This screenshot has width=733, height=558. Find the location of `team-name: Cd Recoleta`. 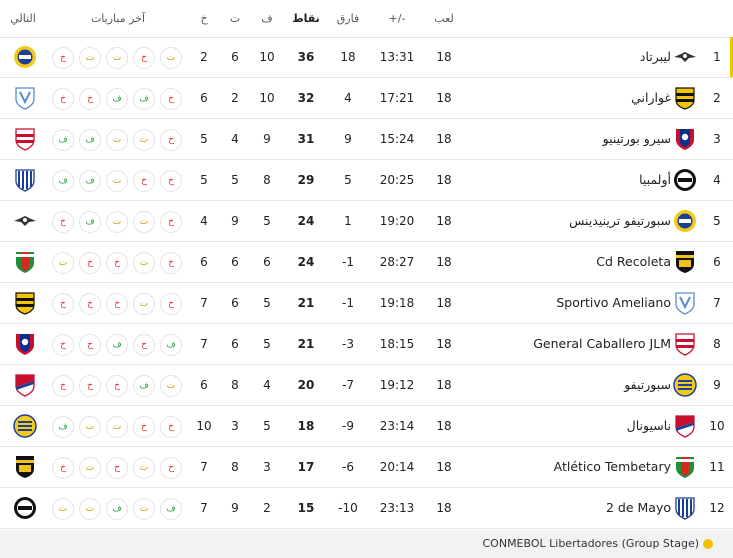

team-name: Cd Recoleta is located at coordinates (561, 262).